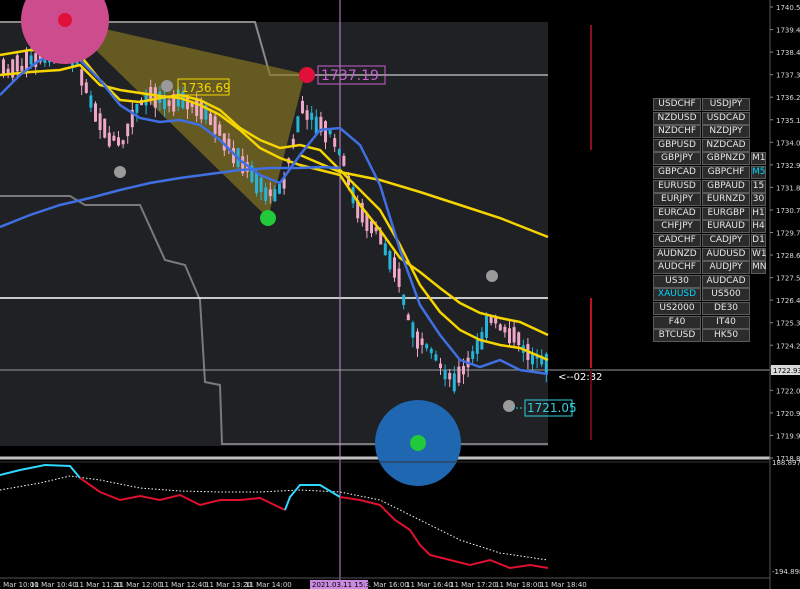 The image size is (800, 589). What do you see at coordinates (677, 200) in the screenshot?
I see `symbol-button: EURJPY` at bounding box center [677, 200].